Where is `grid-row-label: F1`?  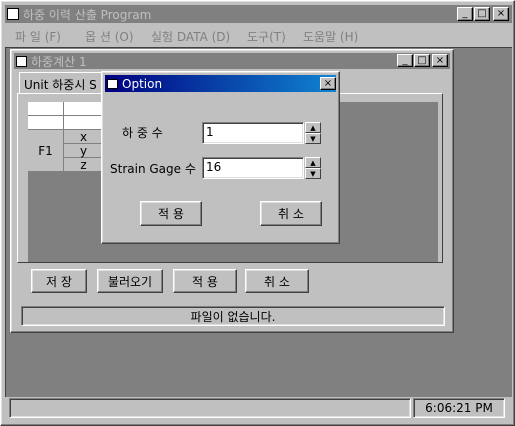 grid-row-label: F1 is located at coordinates (46, 151).